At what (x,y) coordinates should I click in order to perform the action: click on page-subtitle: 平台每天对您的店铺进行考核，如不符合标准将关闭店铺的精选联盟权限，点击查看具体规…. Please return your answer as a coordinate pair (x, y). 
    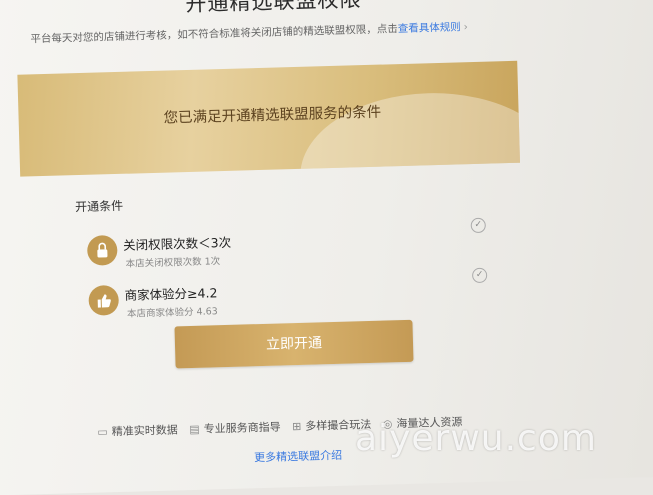
    Looking at the image, I should click on (249, 32).